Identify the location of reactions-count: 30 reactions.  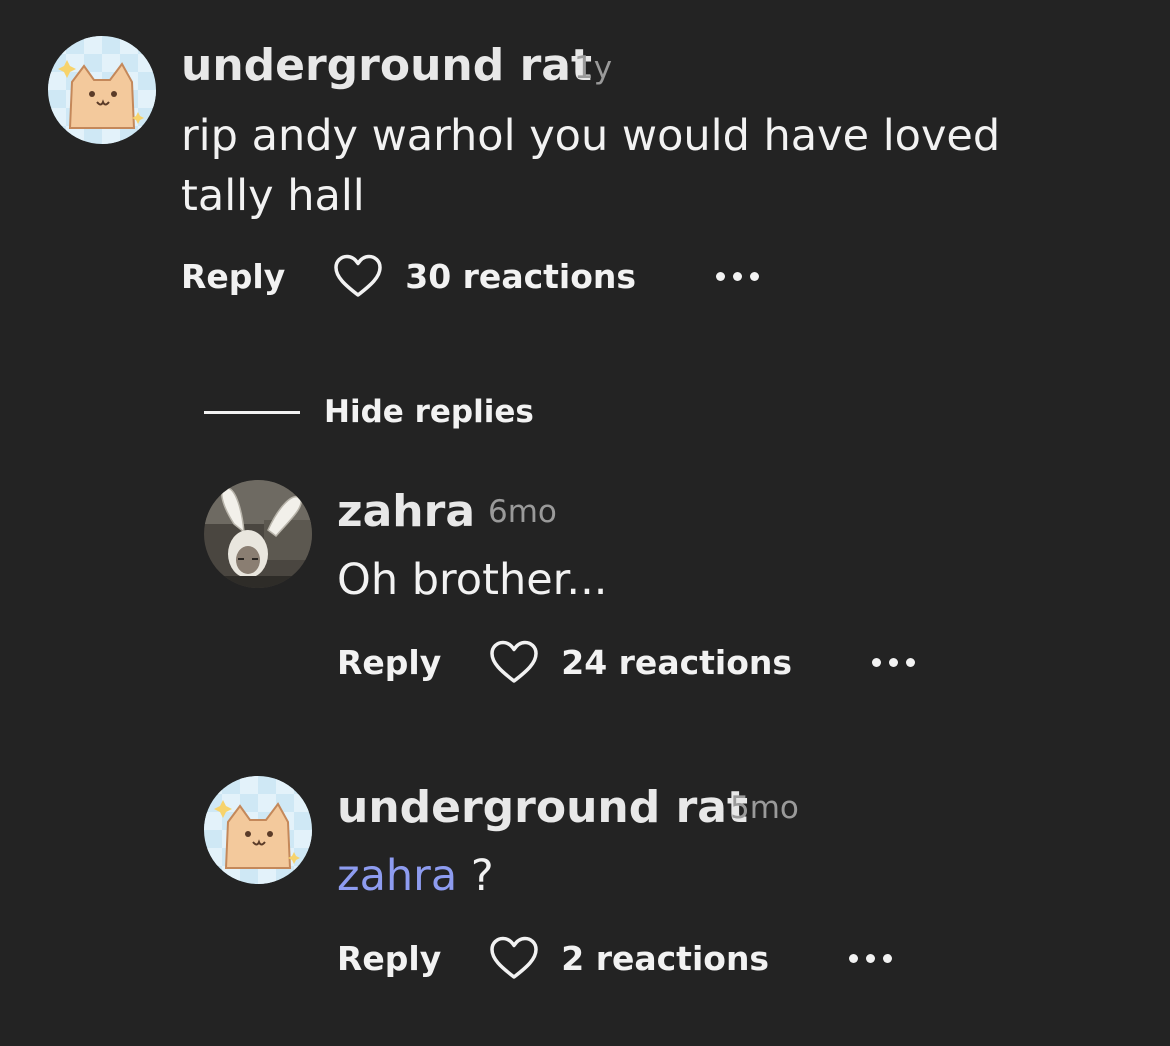
(520, 276).